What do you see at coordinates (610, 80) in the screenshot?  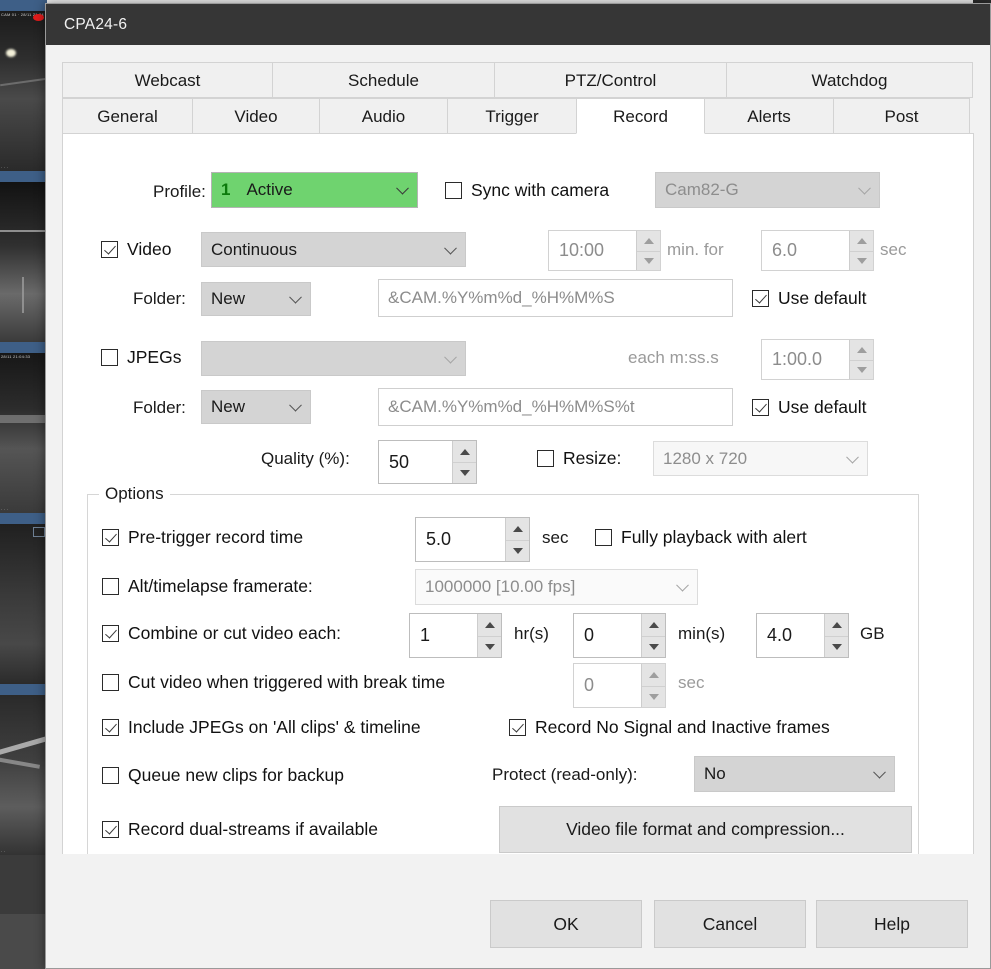 I see `tab-ptz-control: PTZ/Control` at bounding box center [610, 80].